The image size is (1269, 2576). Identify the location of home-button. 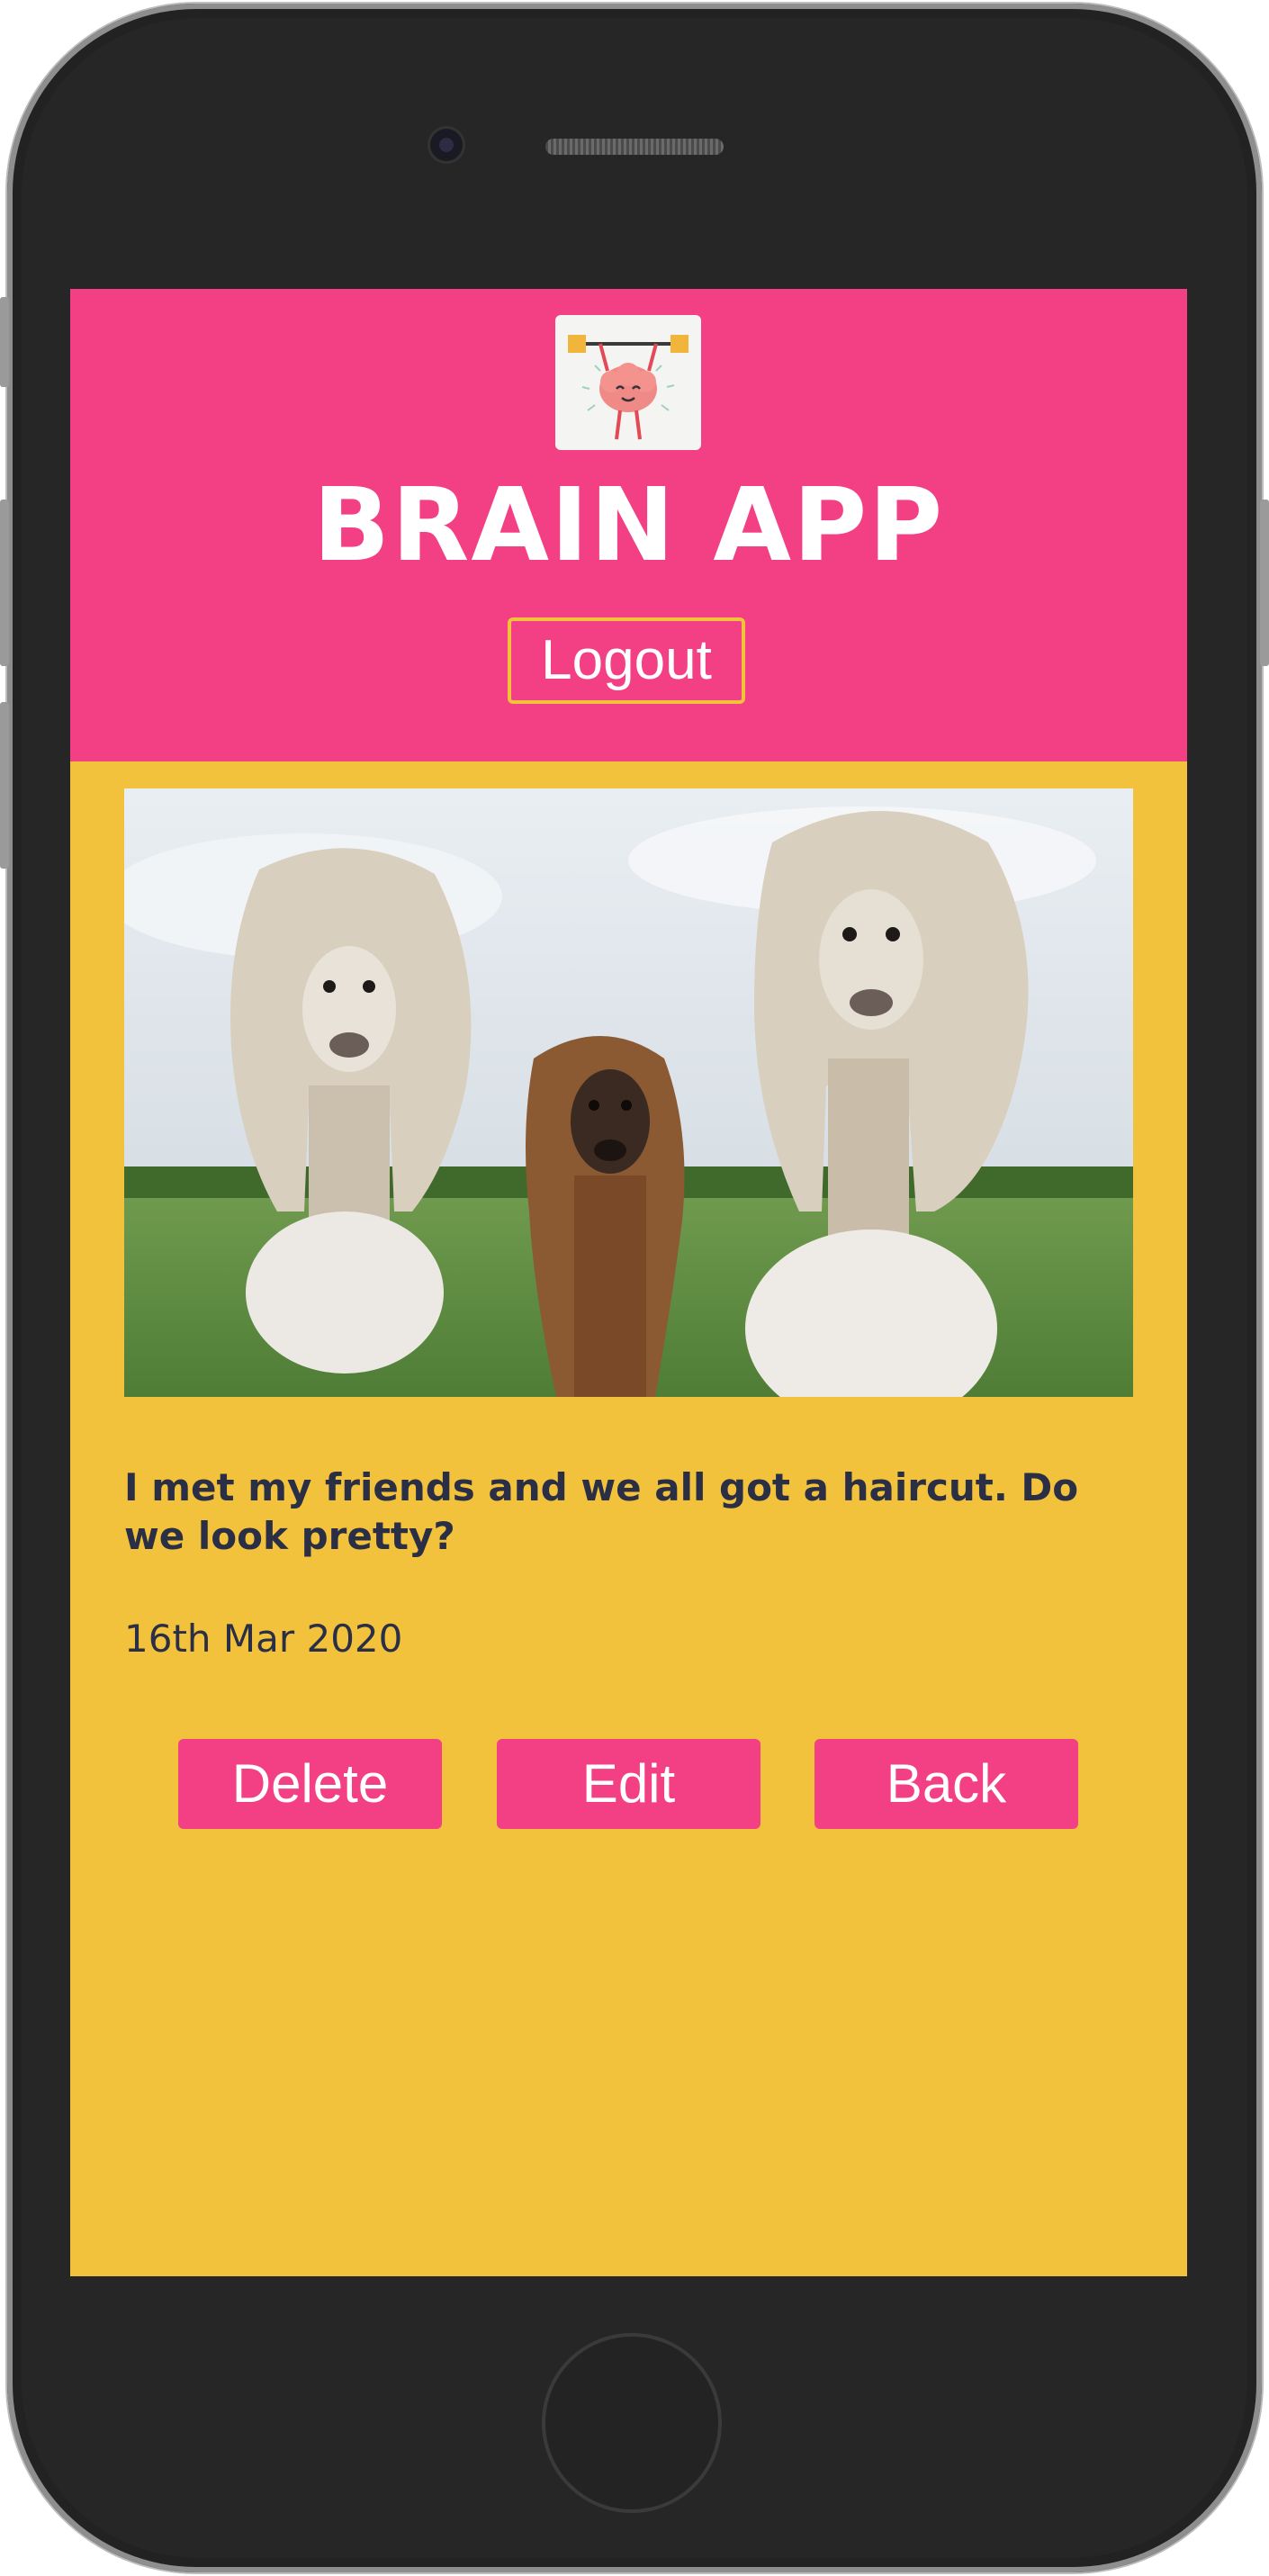
(632, 2423).